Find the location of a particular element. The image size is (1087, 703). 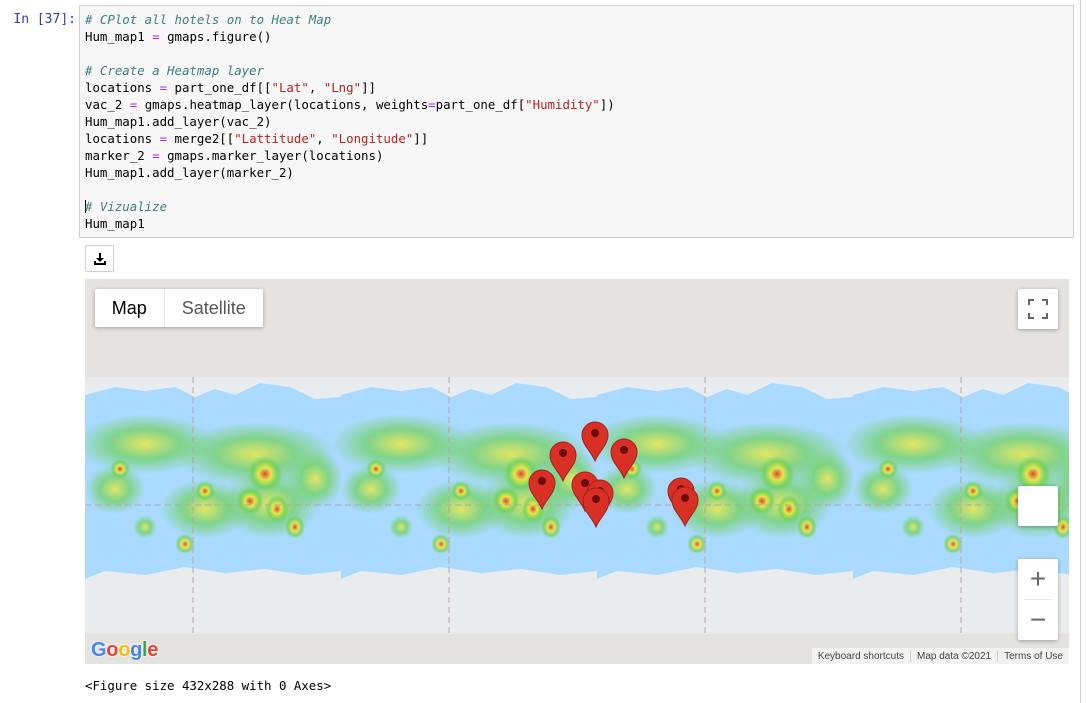

code-text: marker_2 is located at coordinates (119, 155).